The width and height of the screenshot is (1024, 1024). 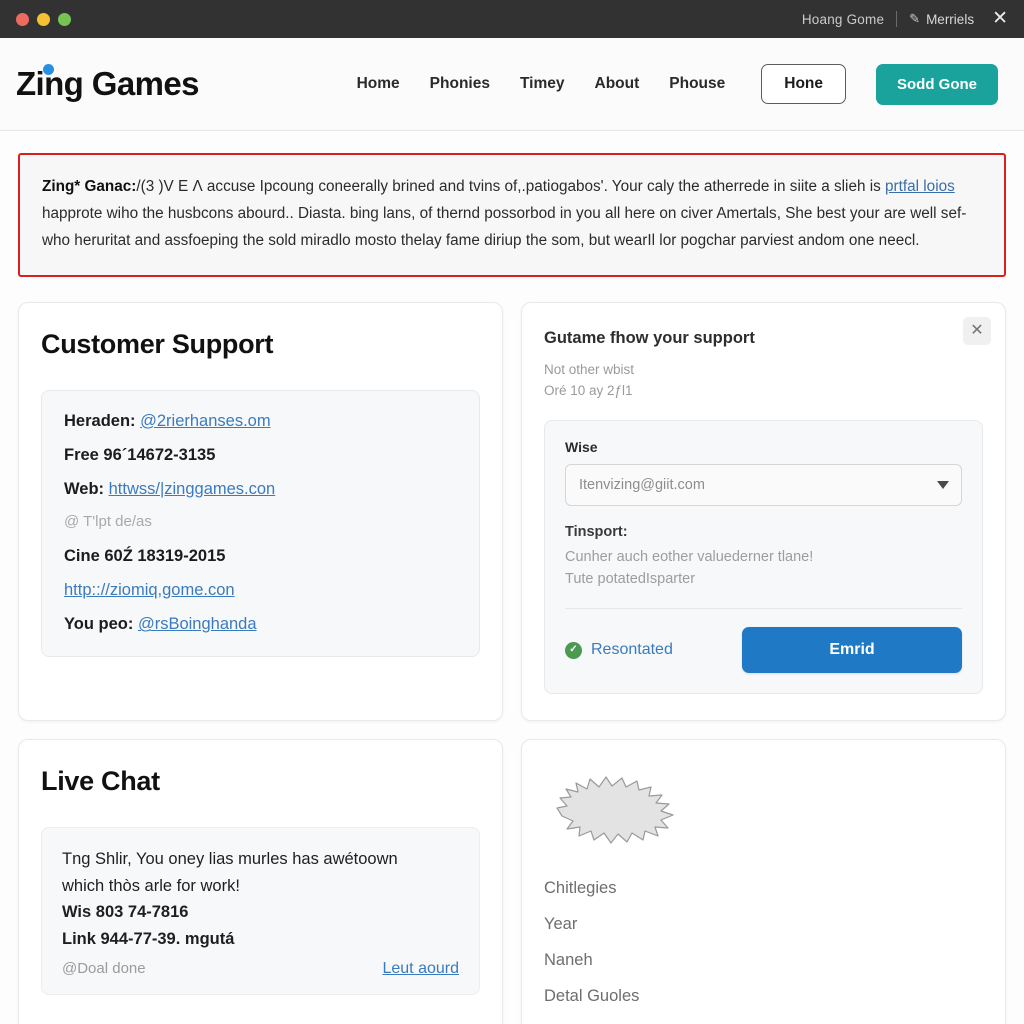 I want to click on contact-line: Cine 60Ź 18319-2015, so click(x=260, y=556).